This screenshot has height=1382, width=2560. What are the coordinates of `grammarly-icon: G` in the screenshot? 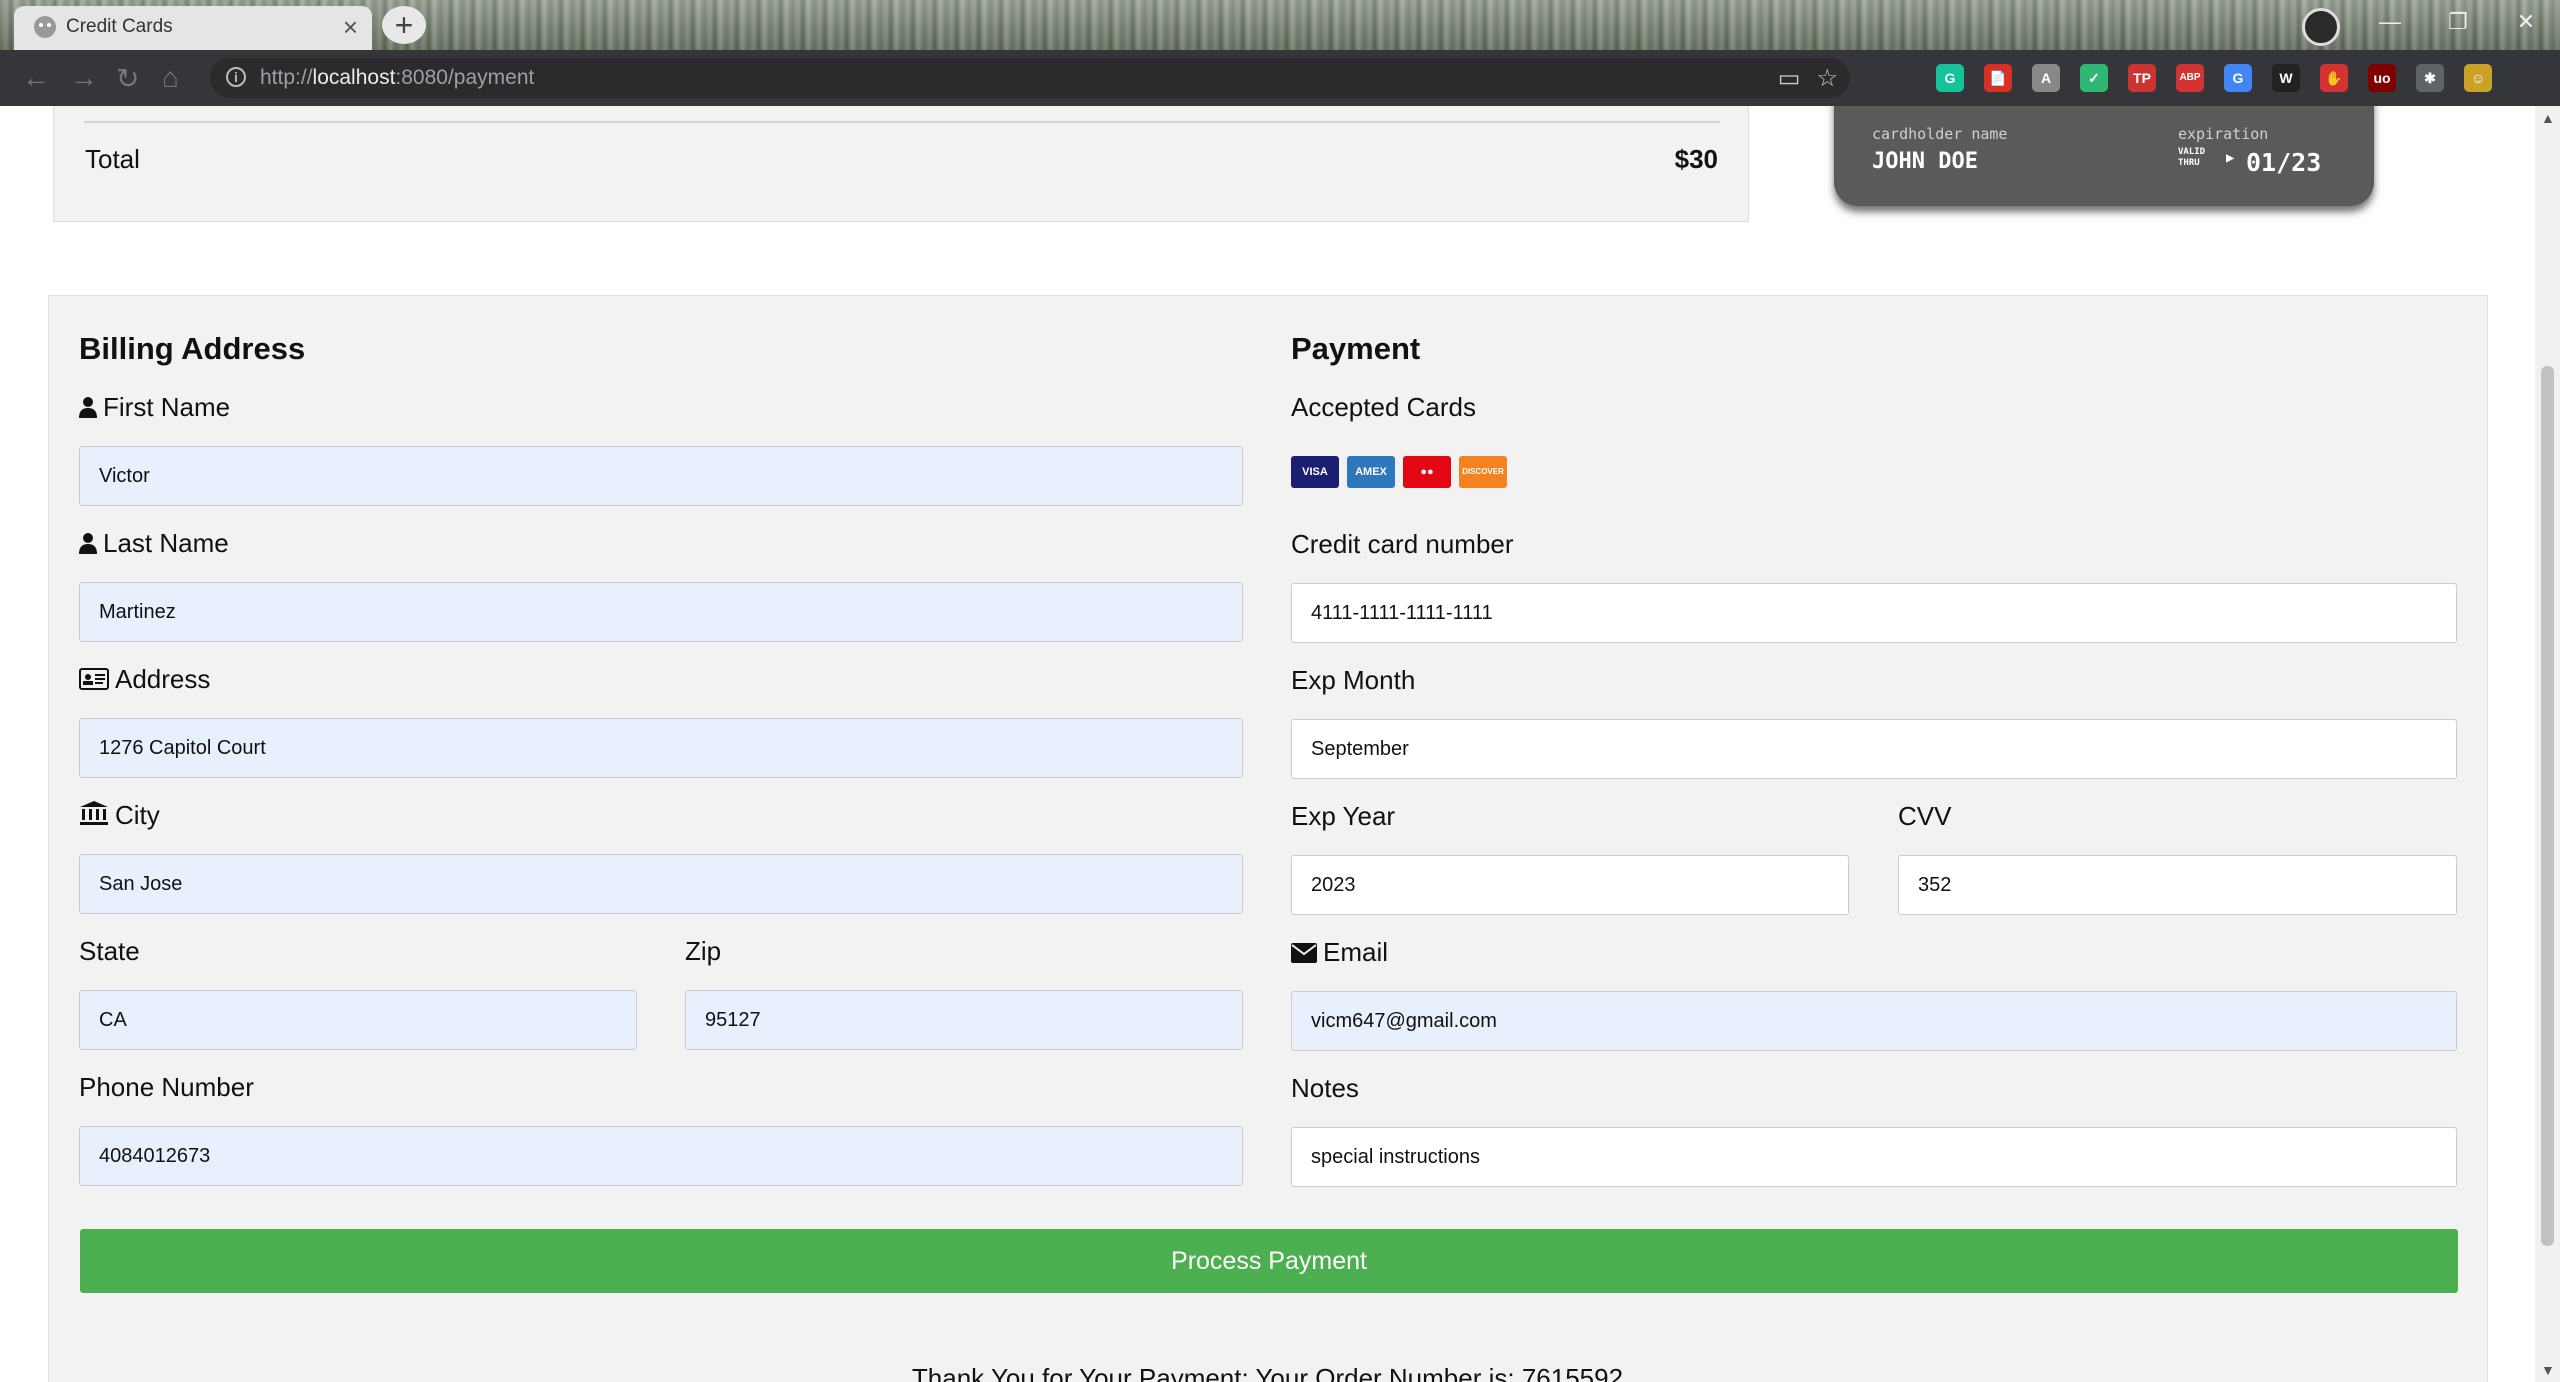 It's located at (1950, 78).